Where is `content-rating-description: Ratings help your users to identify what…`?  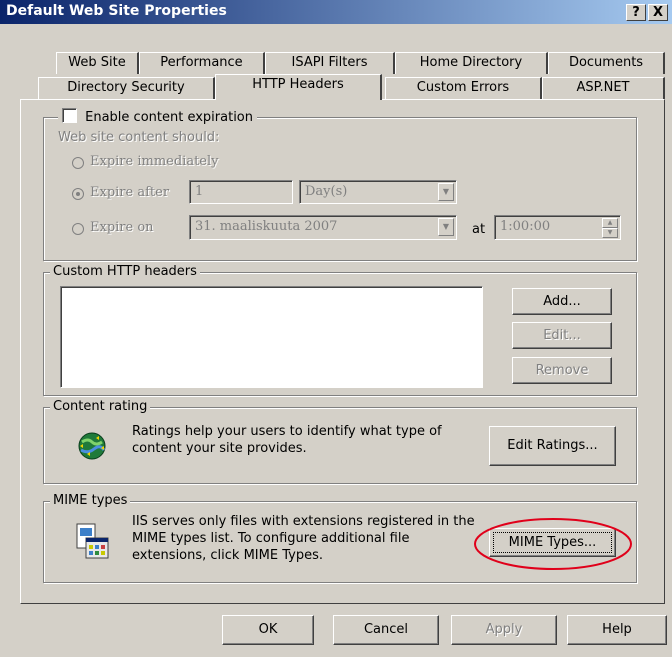 content-rating-description: Ratings help your users to identify what… is located at coordinates (287, 440).